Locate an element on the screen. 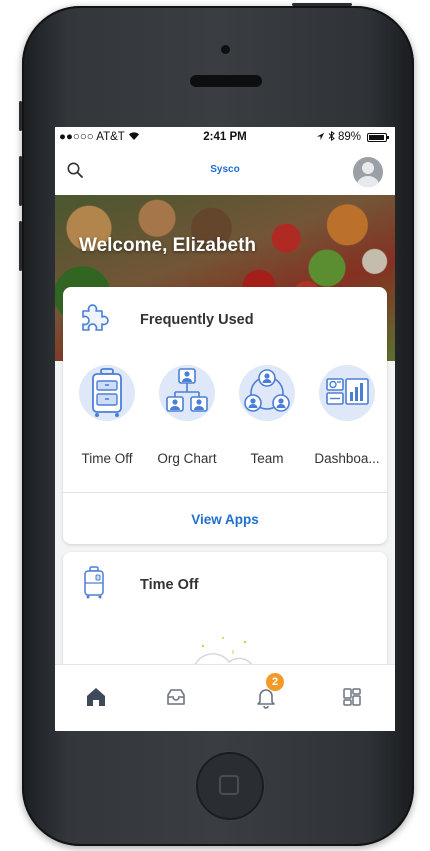  earpiece-speaker is located at coordinates (226, 81).